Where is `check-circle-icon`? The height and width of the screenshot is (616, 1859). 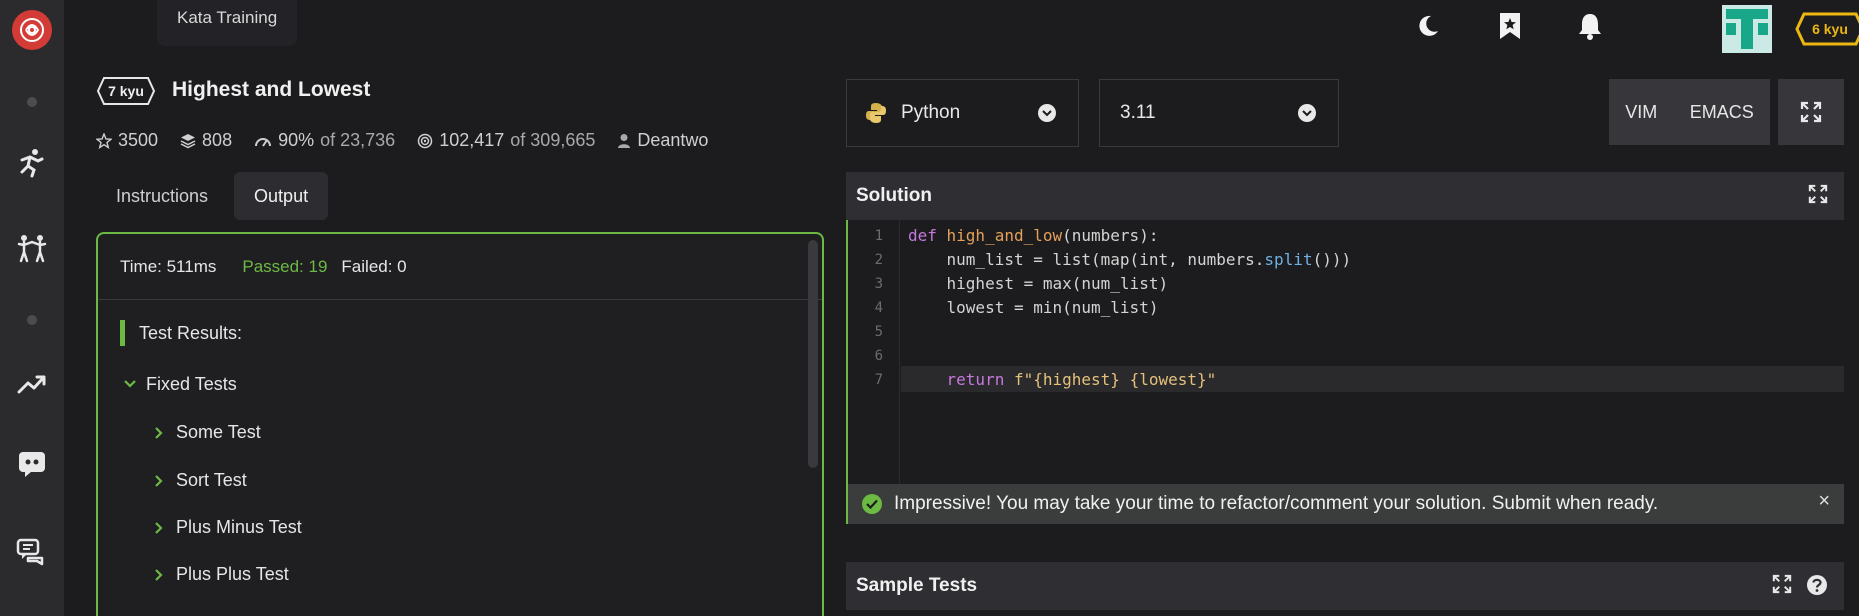 check-circle-icon is located at coordinates (872, 504).